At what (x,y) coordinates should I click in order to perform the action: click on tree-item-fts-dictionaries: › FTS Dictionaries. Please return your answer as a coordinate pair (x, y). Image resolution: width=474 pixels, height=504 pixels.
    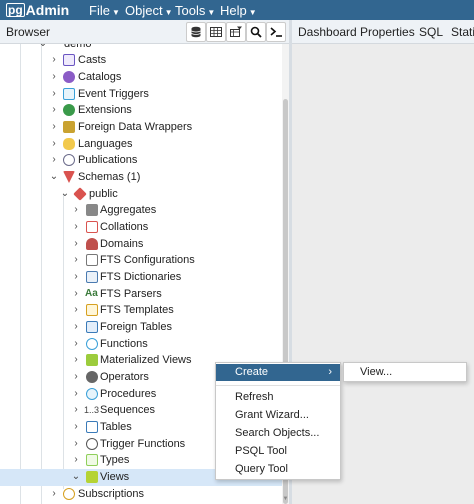
    Looking at the image, I should click on (141, 277).